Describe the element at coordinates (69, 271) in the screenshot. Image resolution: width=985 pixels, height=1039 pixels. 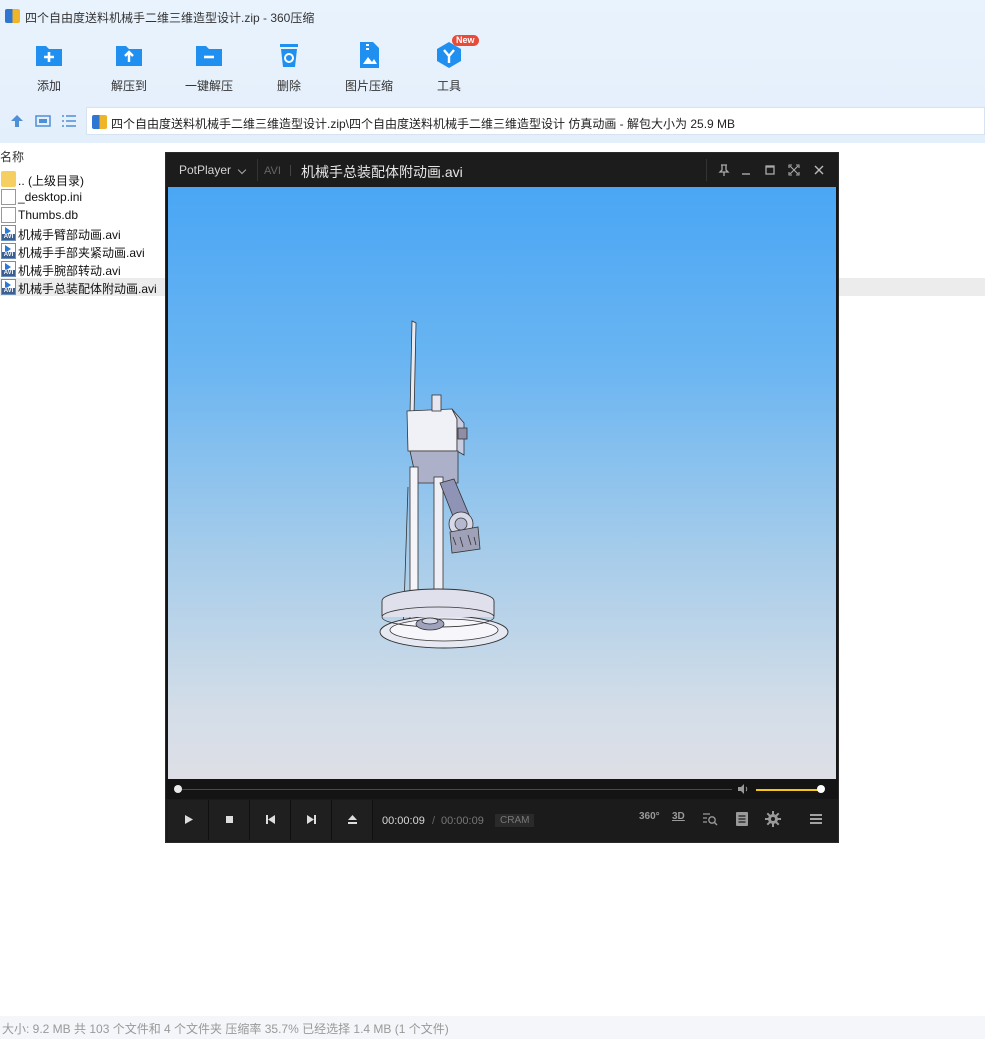
I see `file-name: 机械手腕部转动.avi` at that location.